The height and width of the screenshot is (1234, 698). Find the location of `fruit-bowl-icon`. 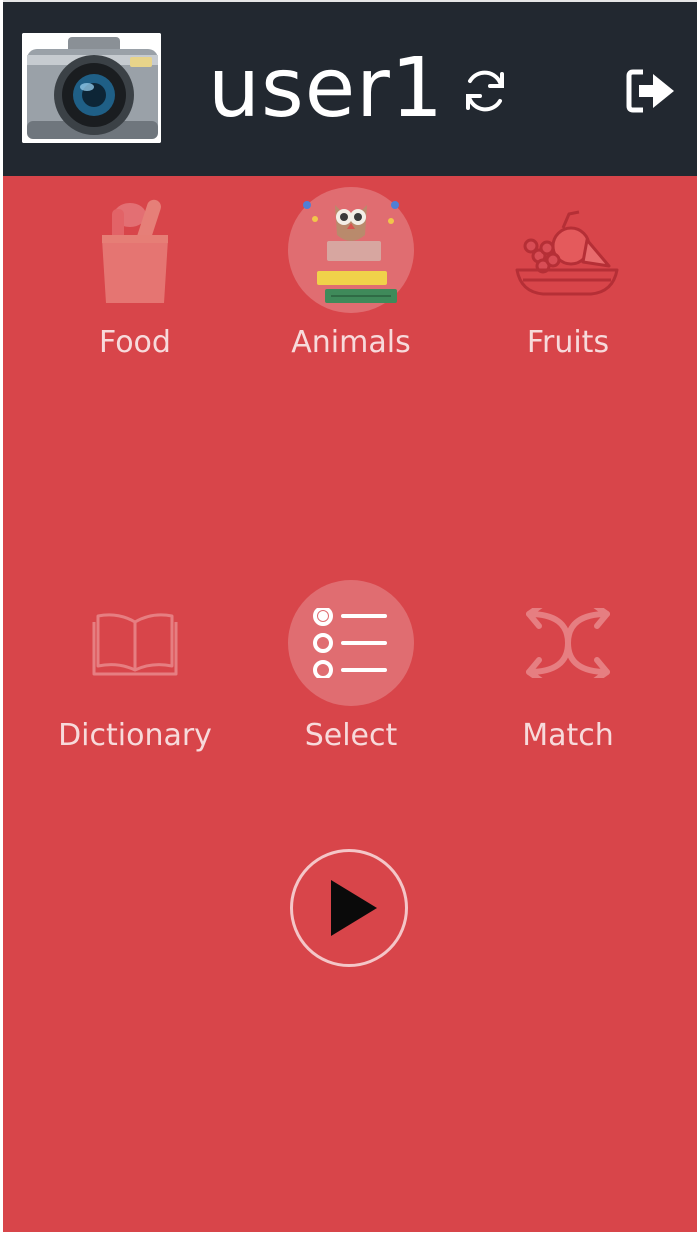

fruit-bowl-icon is located at coordinates (568, 250).